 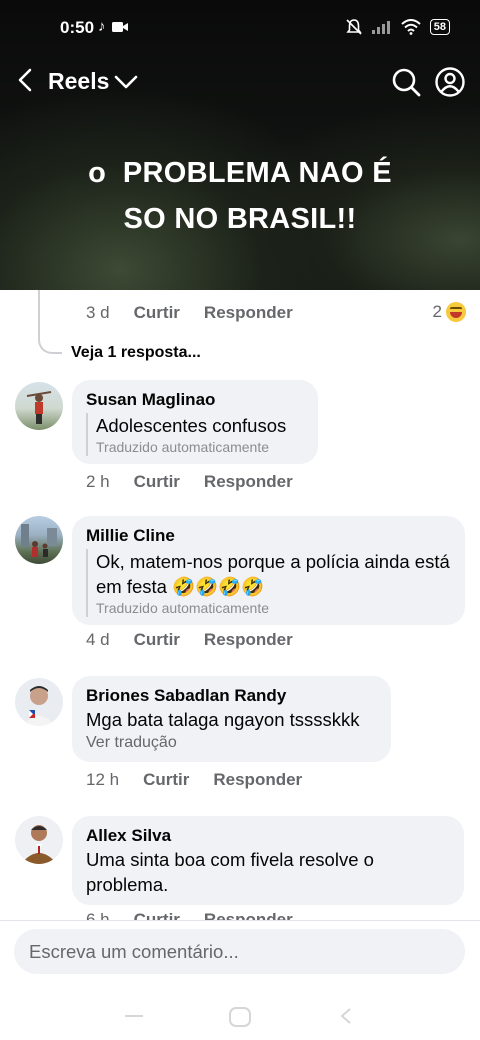 I want to click on haha-reaction-icon, so click(x=456, y=312).